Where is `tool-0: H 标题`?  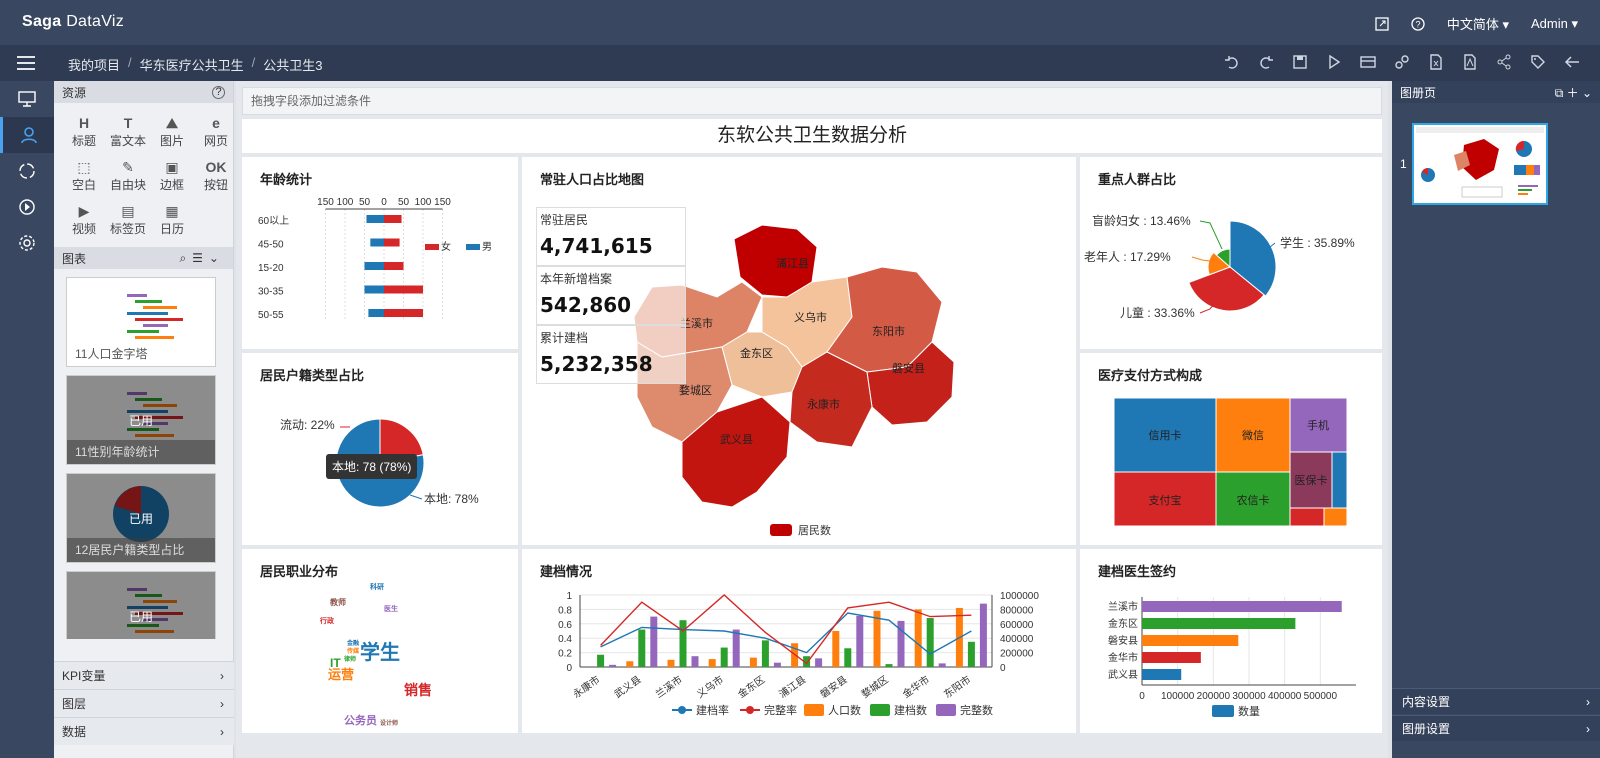 tool-0: H 标题 is located at coordinates (84, 131).